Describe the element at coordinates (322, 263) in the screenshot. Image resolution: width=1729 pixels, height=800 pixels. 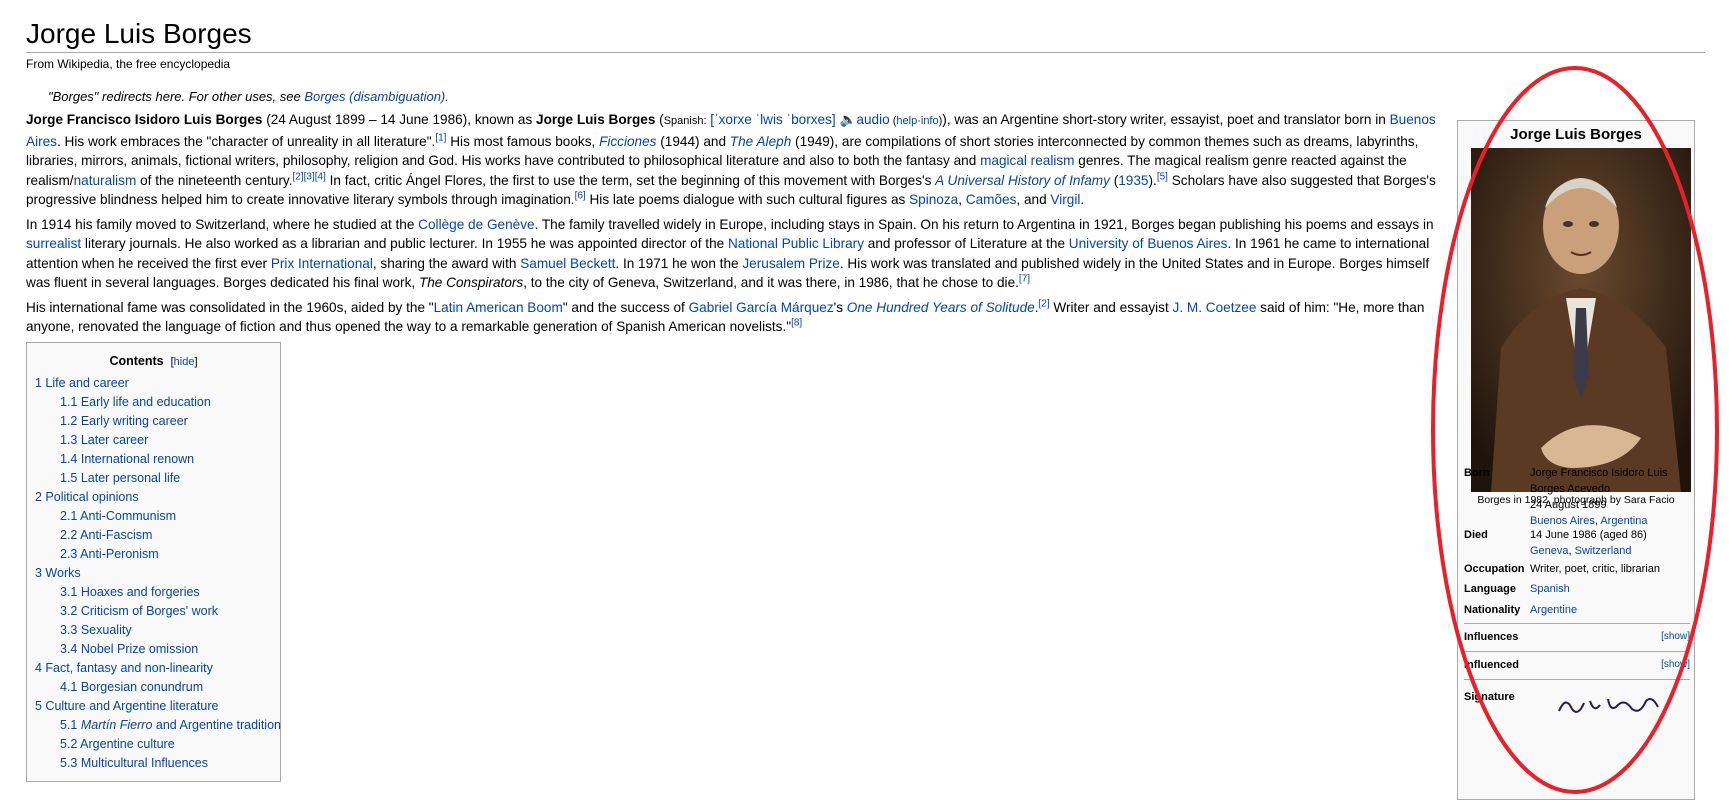
I see `link-prix-international: Prix International` at that location.